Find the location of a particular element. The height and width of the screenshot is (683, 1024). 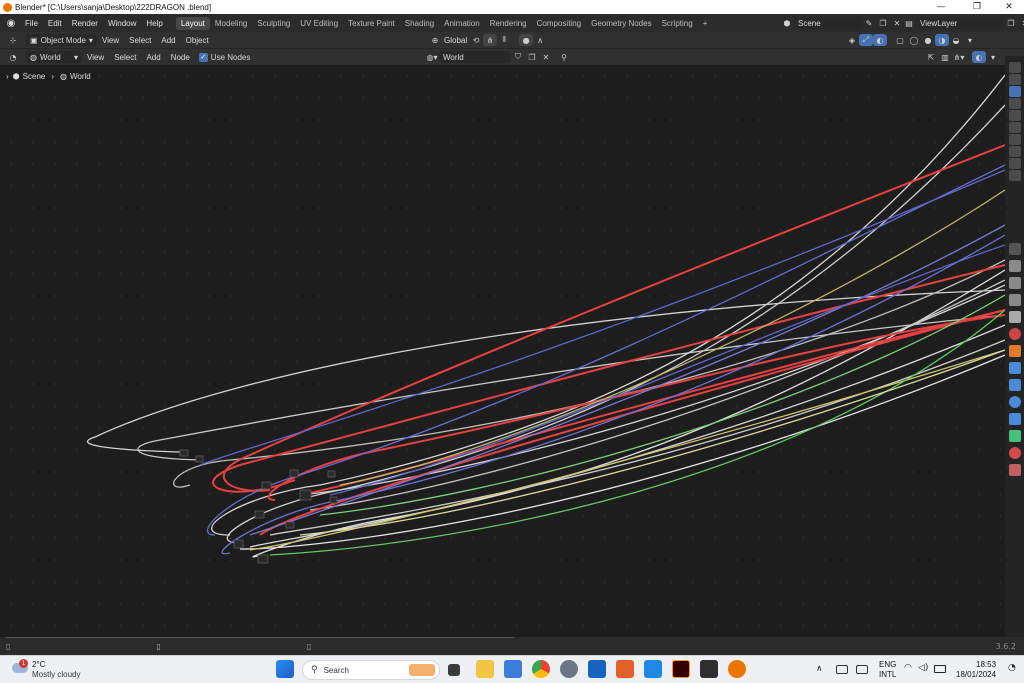

gizmo-icon: ⤢ is located at coordinates (866, 40).